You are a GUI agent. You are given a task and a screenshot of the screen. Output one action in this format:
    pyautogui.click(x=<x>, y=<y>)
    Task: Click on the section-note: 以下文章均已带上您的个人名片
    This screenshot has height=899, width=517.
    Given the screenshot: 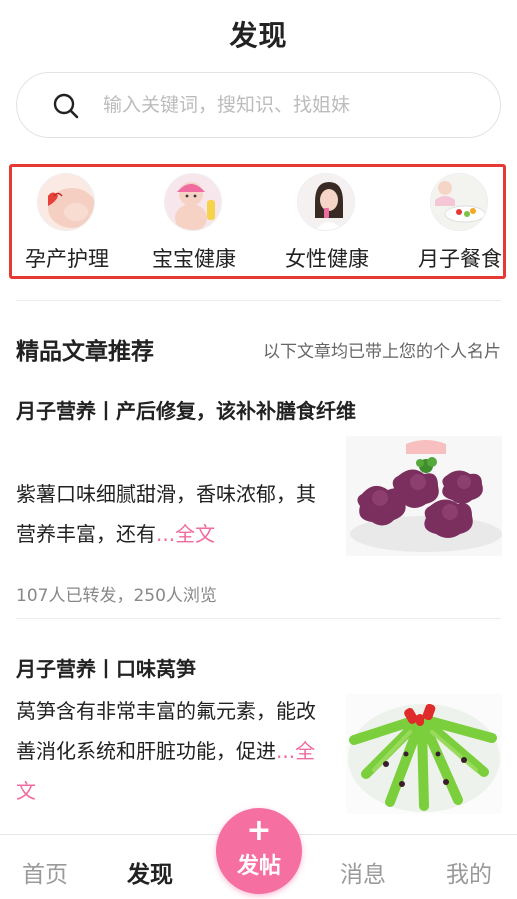 What is the action you would take?
    pyautogui.click(x=382, y=352)
    